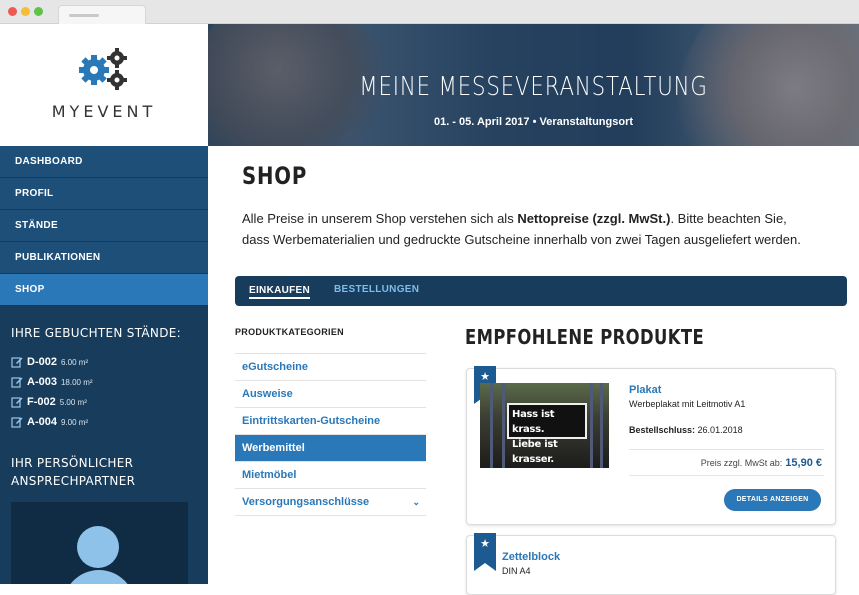  I want to click on event-title: MEINE MESSEVERANSTALTUNG, so click(533, 87).